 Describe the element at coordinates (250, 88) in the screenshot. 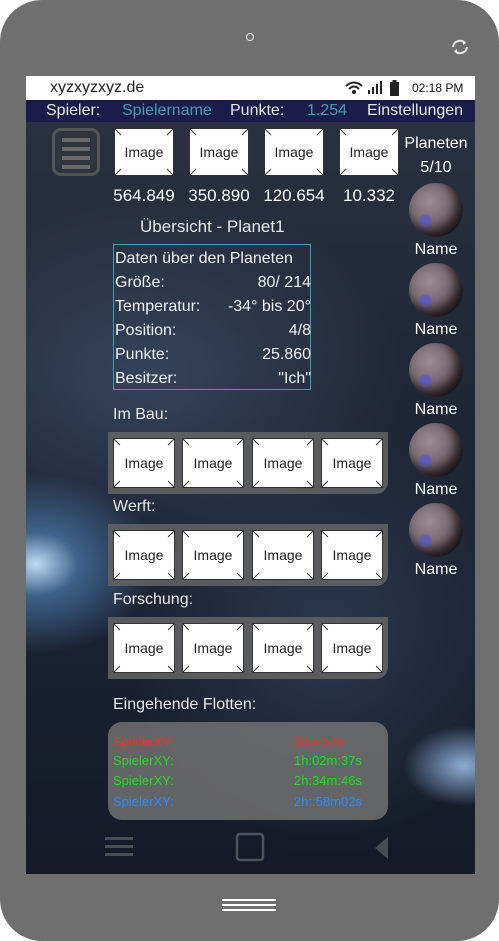

I see `status-bar: xyzxyzxyz.de 02:18 PM` at that location.